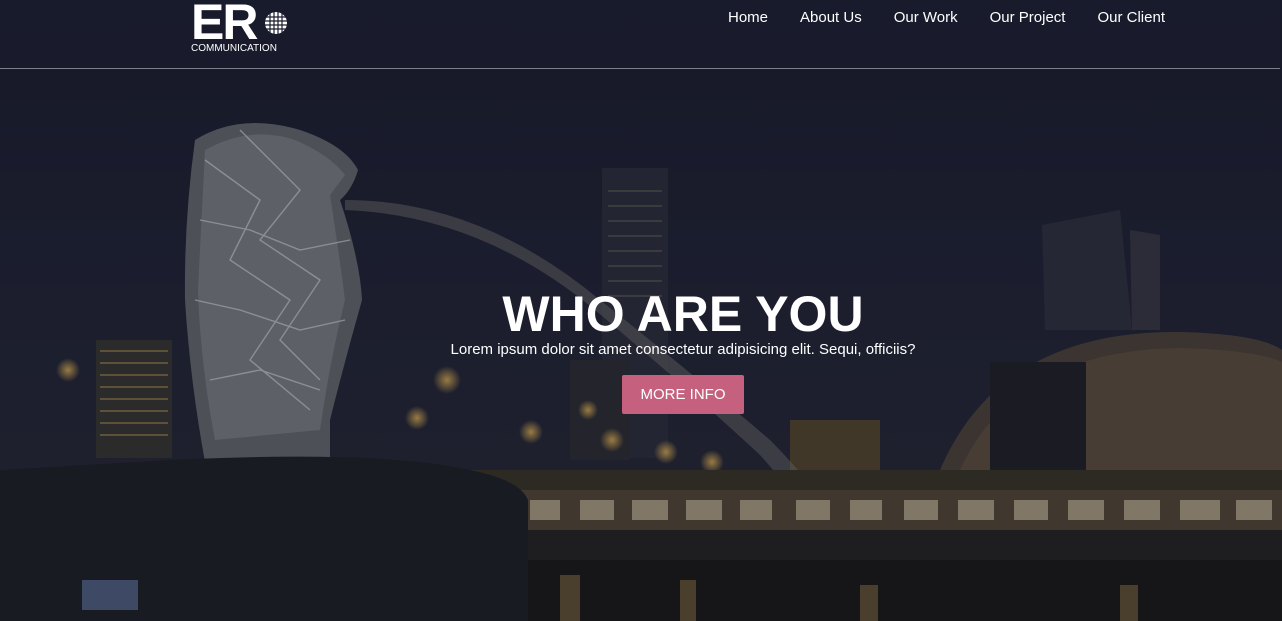  Describe the element at coordinates (276, 23) in the screenshot. I see `globe-icon` at that location.